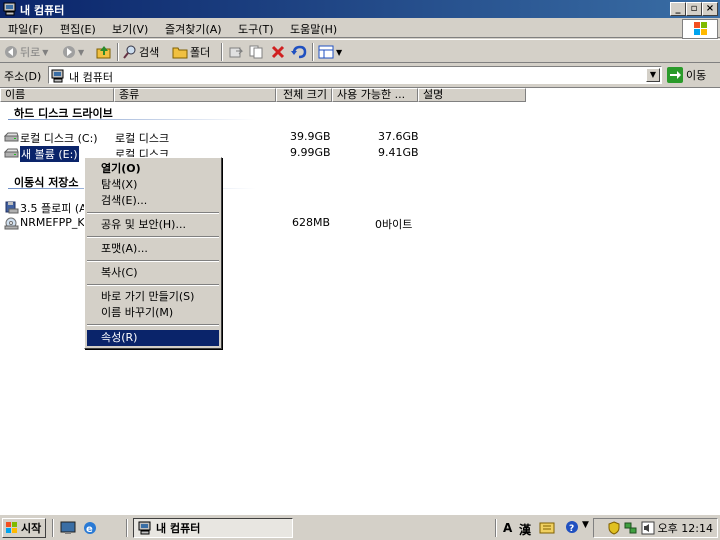 Image resolution: width=720 pixels, height=540 pixels. Describe the element at coordinates (655, 528) in the screenshot. I see `system-tray: 오후 12:14` at that location.